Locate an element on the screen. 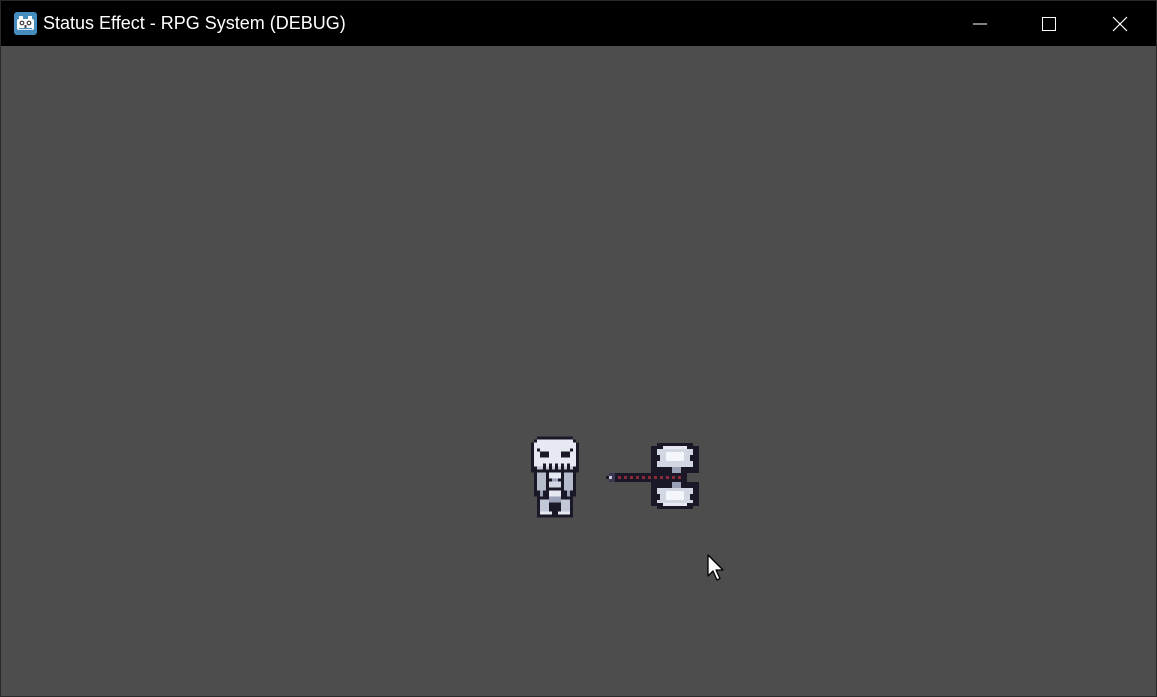 The height and width of the screenshot is (697, 1157). minimize-icon is located at coordinates (980, 23).